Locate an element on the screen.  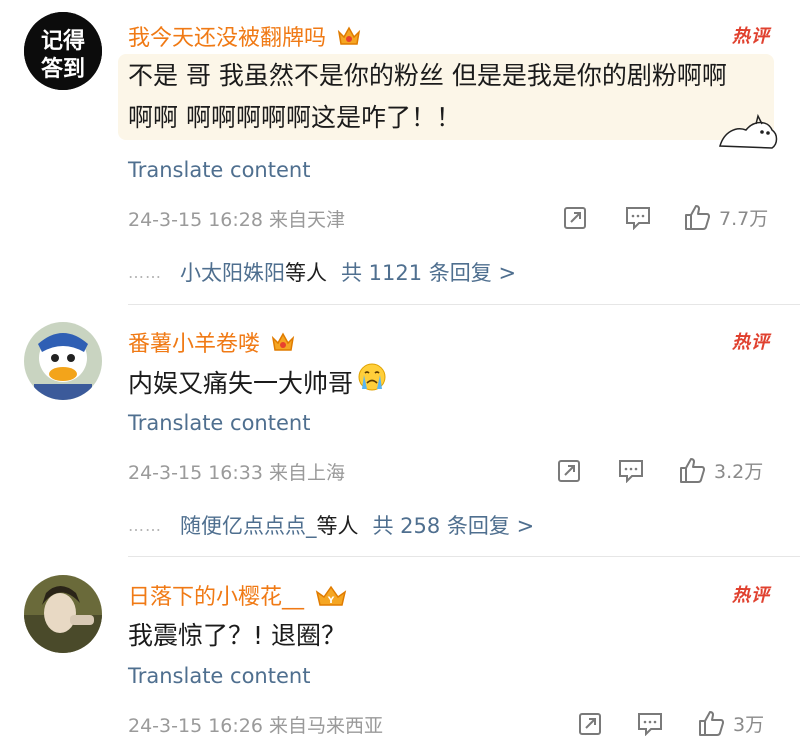
author-label: 我今天还没被翻牌吗 is located at coordinates (227, 38).